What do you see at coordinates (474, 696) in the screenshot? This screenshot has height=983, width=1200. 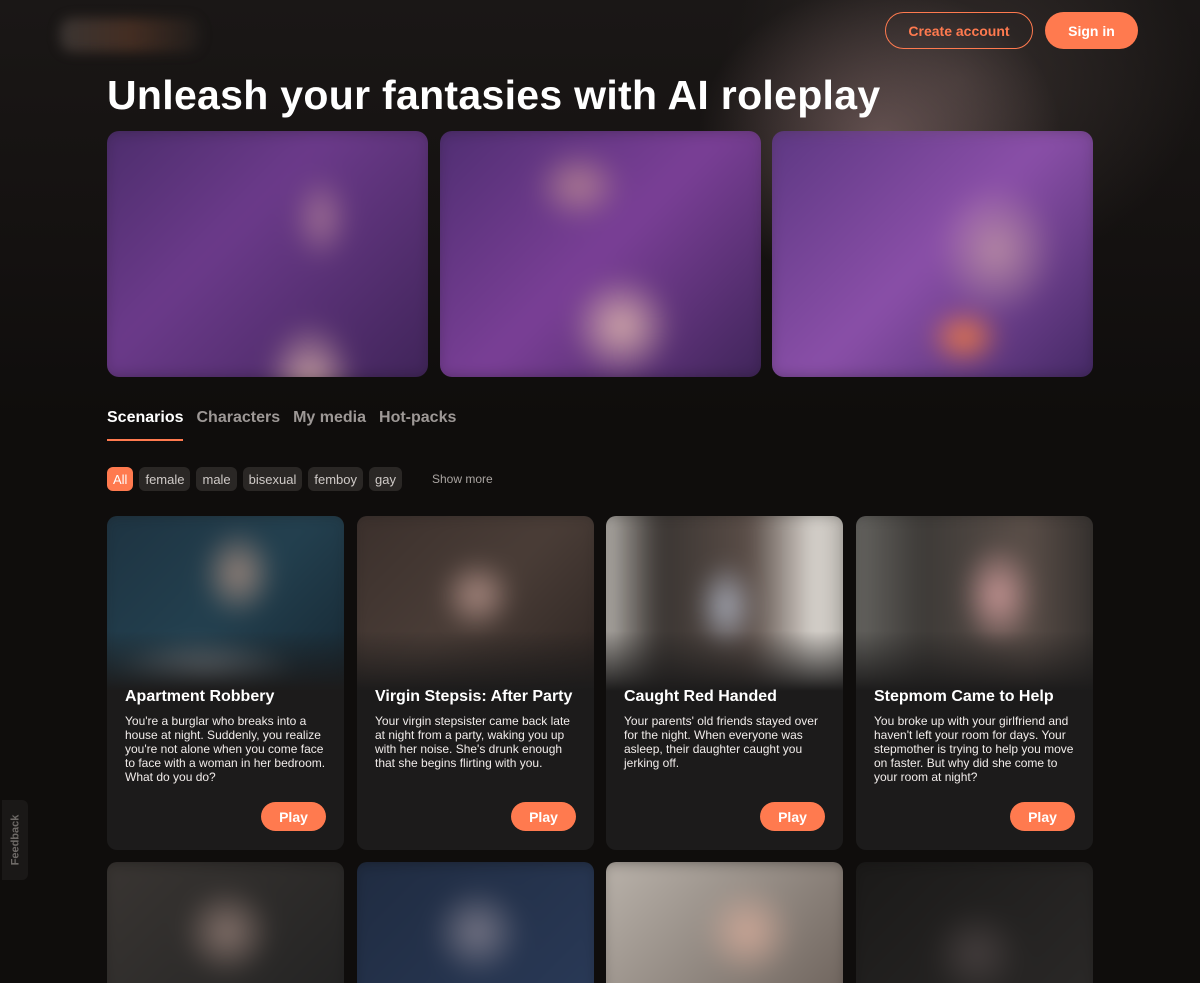 I see `card-title: Virgin Stepsis: After Party` at bounding box center [474, 696].